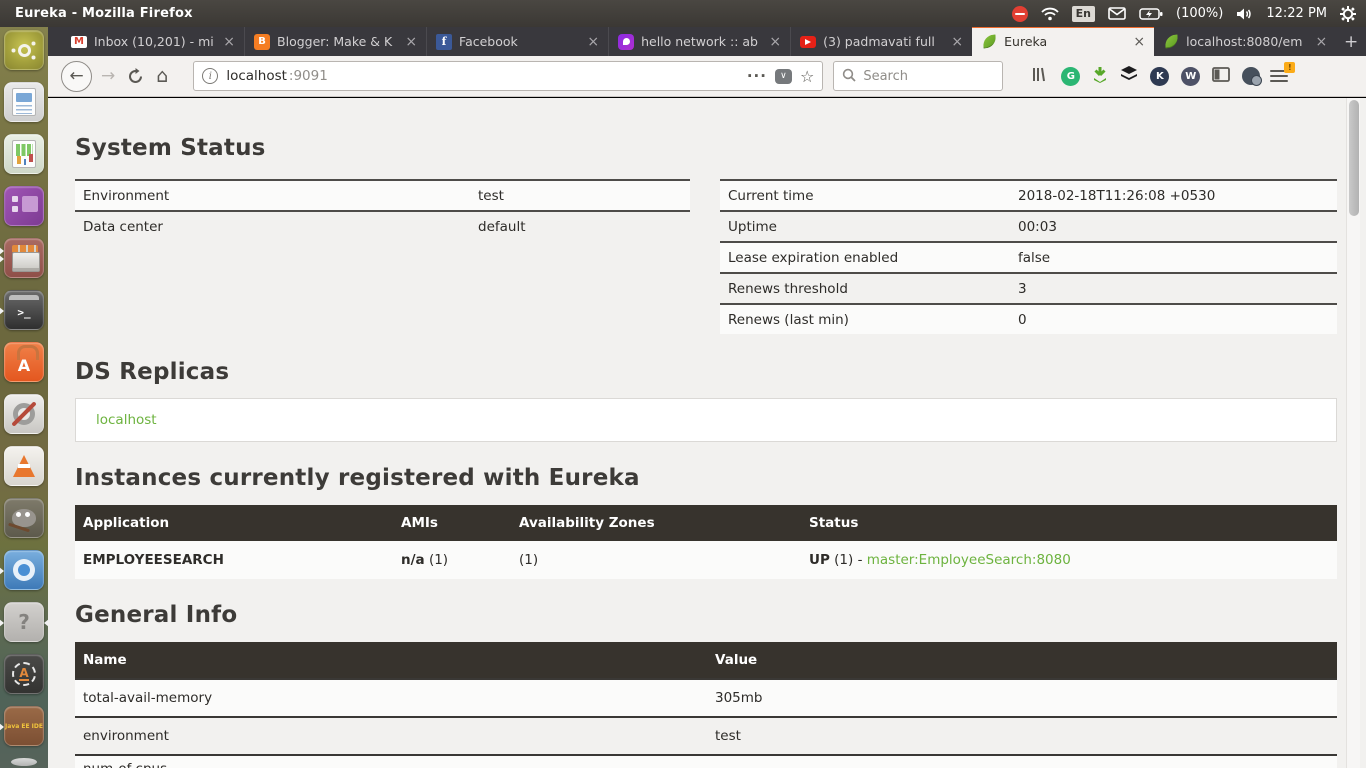  I want to click on keepa-icon: K, so click(1160, 76).